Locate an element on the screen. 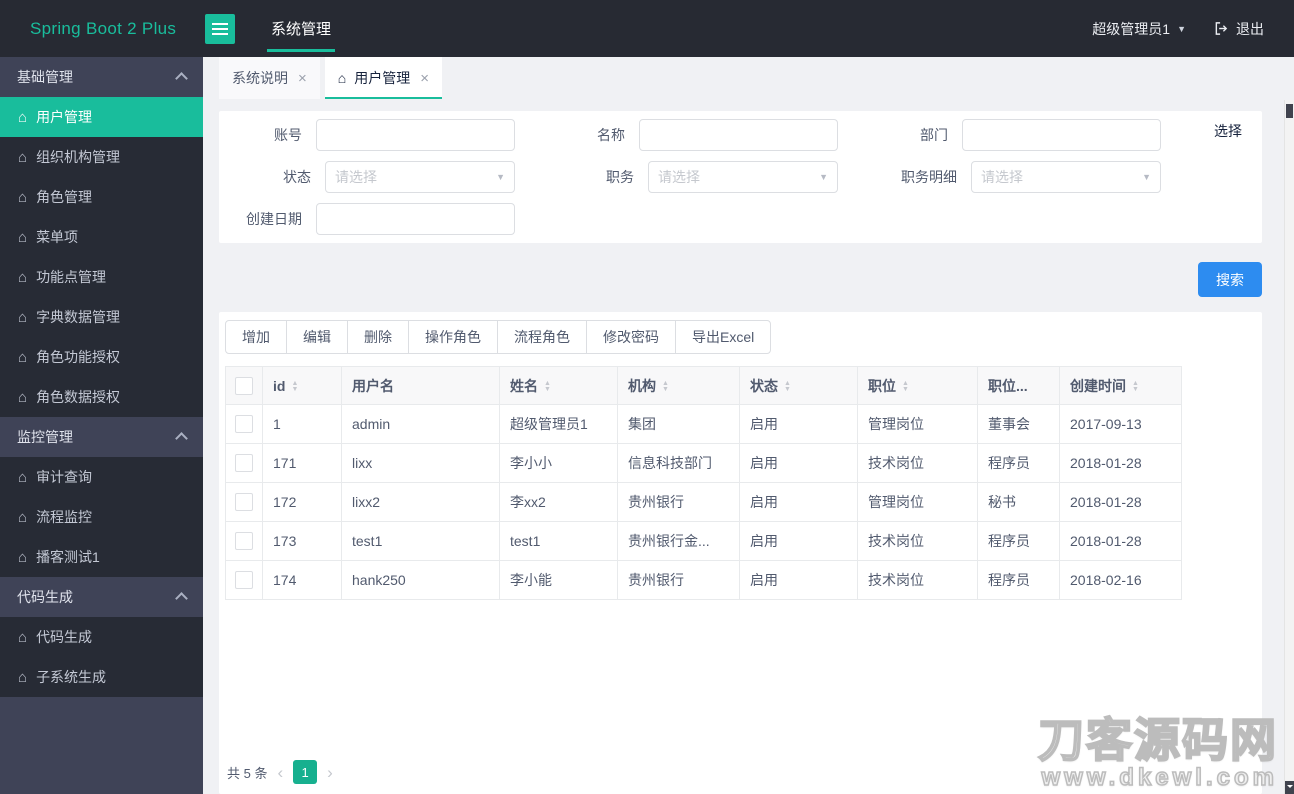 The image size is (1294, 794). account-input is located at coordinates (415, 135).